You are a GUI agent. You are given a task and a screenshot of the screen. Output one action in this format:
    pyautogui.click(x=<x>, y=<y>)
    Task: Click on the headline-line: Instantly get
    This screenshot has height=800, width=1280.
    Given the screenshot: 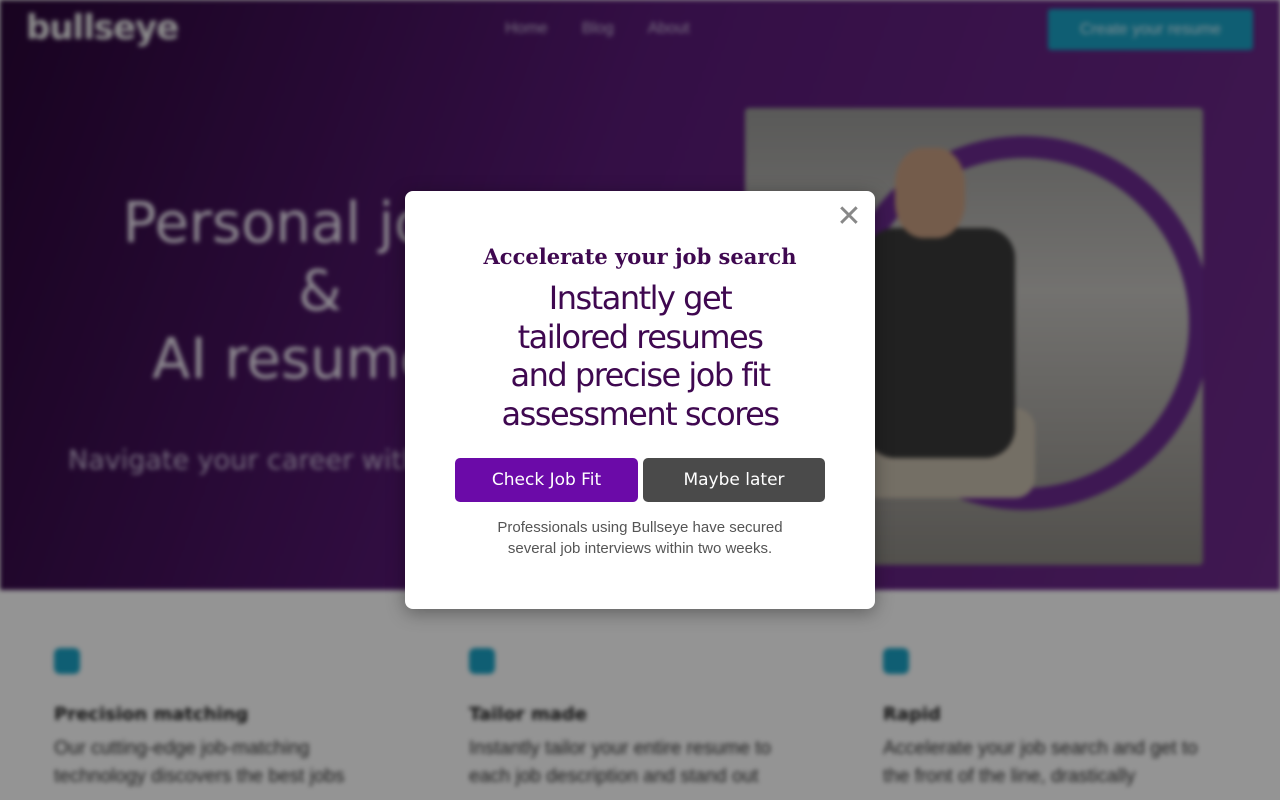 What is the action you would take?
    pyautogui.click(x=640, y=298)
    